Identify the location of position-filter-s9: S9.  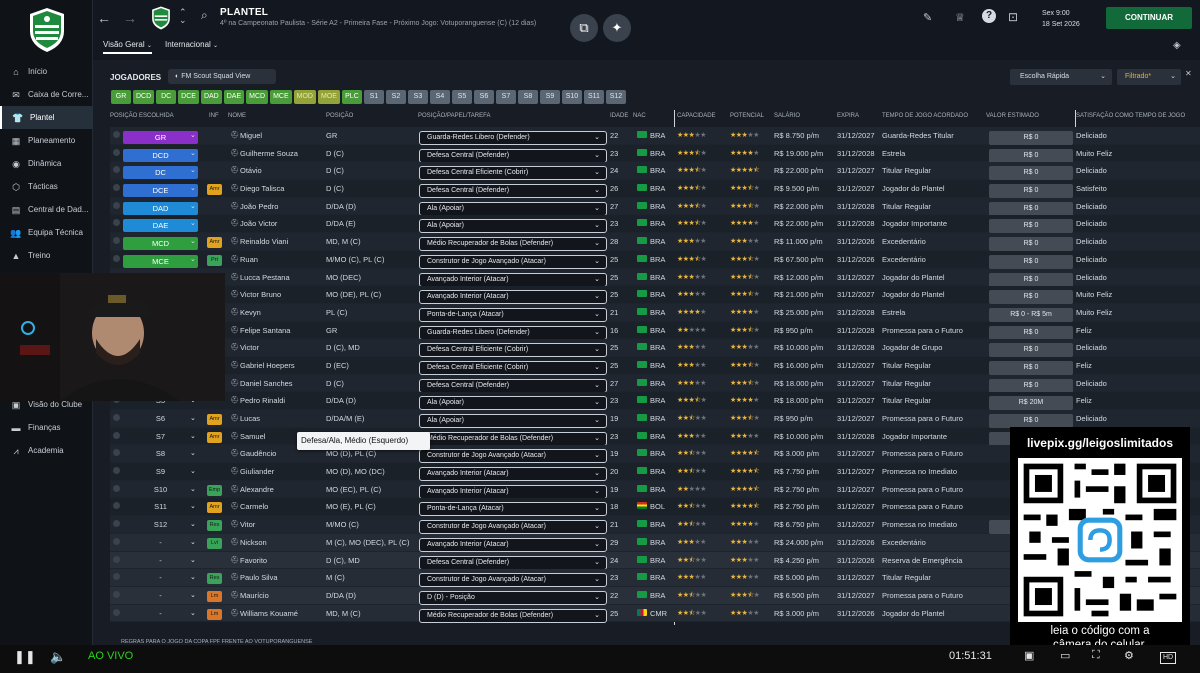
(549, 97).